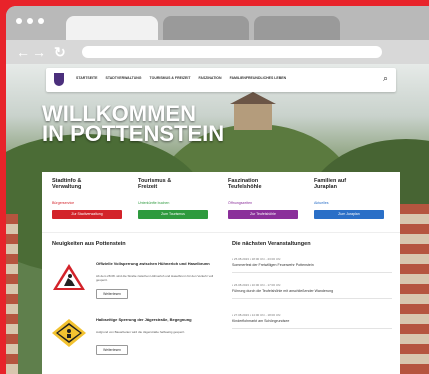  What do you see at coordinates (232, 52) in the screenshot?
I see `address-bar` at bounding box center [232, 52].